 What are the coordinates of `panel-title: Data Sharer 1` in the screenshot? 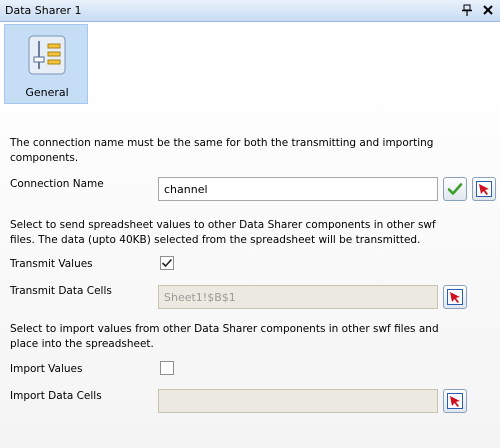 It's located at (43, 10).